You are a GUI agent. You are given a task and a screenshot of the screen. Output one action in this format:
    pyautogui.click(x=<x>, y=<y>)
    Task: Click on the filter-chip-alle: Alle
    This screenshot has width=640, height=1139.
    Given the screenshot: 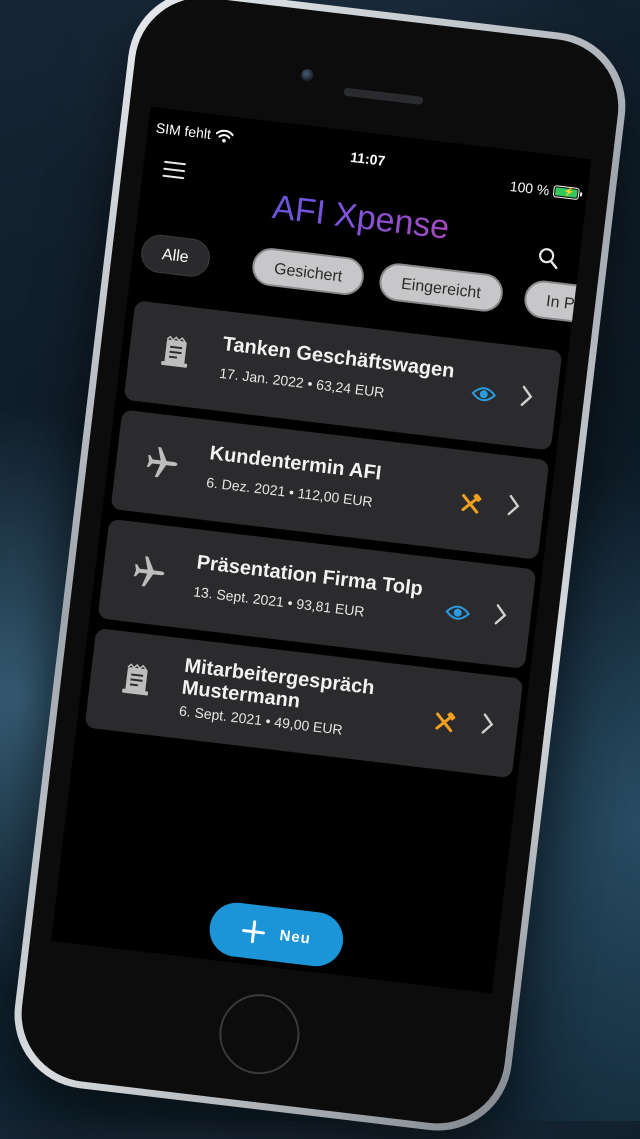 What is the action you would take?
    pyautogui.click(x=175, y=255)
    